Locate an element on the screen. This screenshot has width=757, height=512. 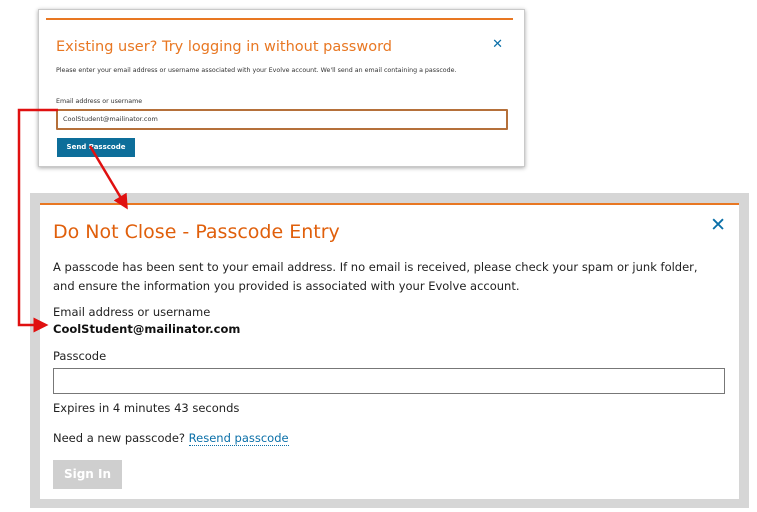
email-value: CoolStudent@mailinator.com is located at coordinates (147, 329).